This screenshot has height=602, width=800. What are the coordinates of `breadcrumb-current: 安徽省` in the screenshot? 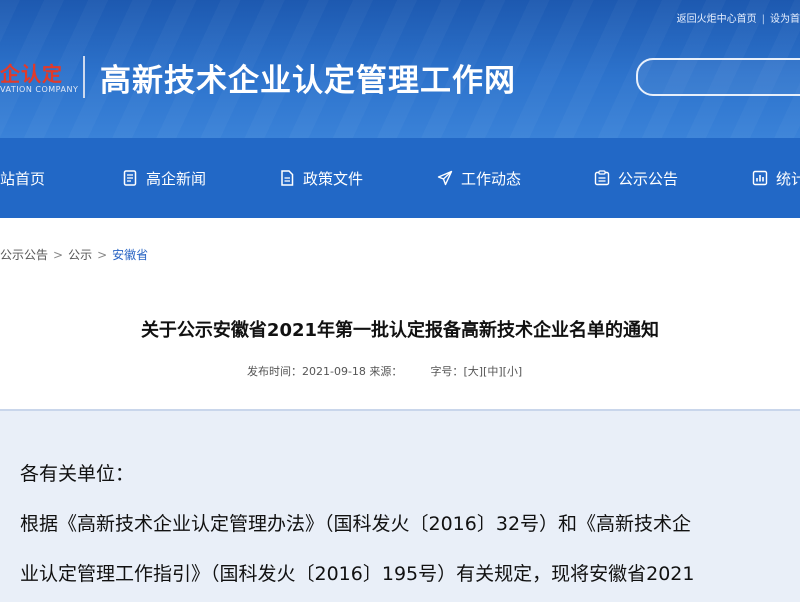 It's located at (130, 255).